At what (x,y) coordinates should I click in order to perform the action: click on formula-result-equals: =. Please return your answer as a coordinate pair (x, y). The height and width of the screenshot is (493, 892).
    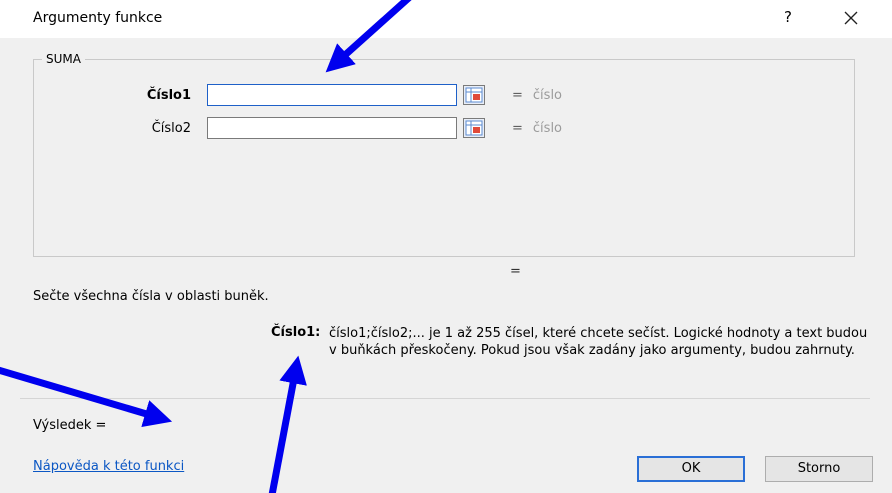
    Looking at the image, I should click on (515, 271).